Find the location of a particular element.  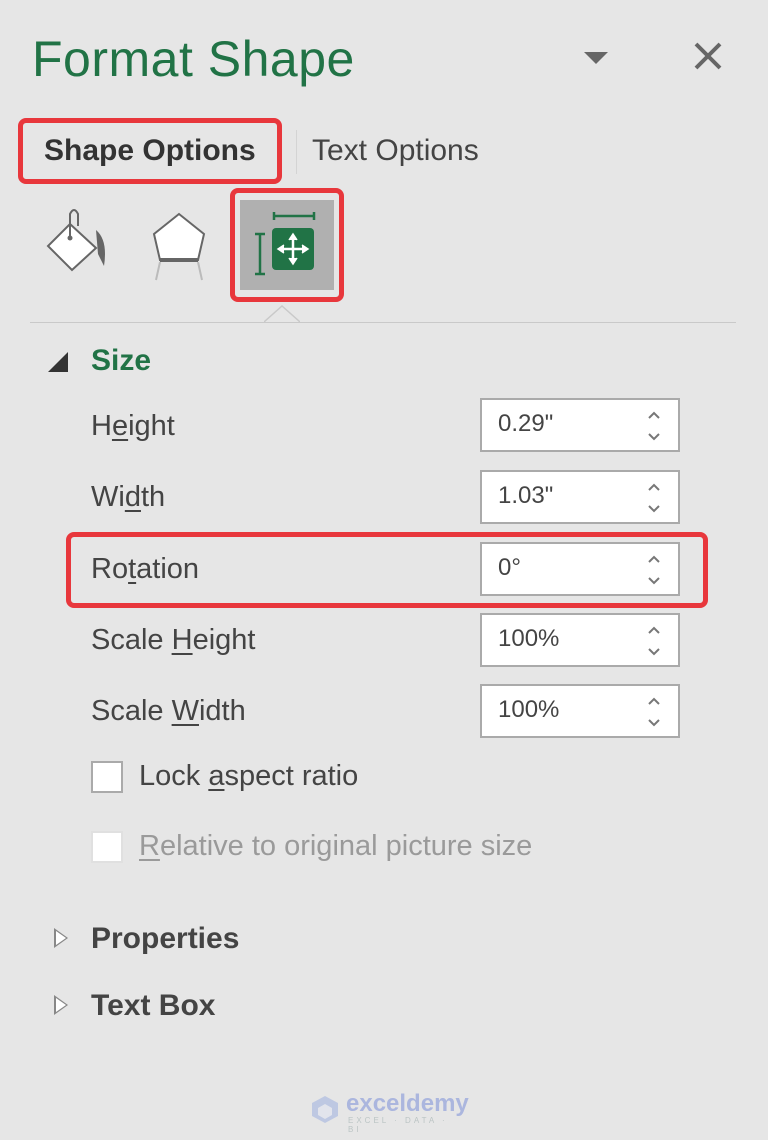

pane-title: Format Shape is located at coordinates (193, 59).